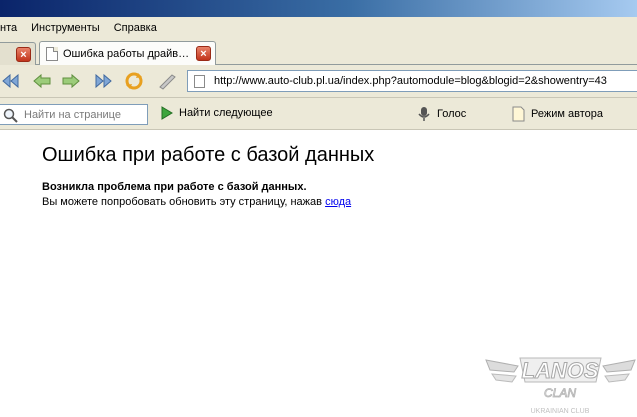 This screenshot has width=637, height=417. I want to click on menu-item-tools: Инструменты, so click(66, 28).